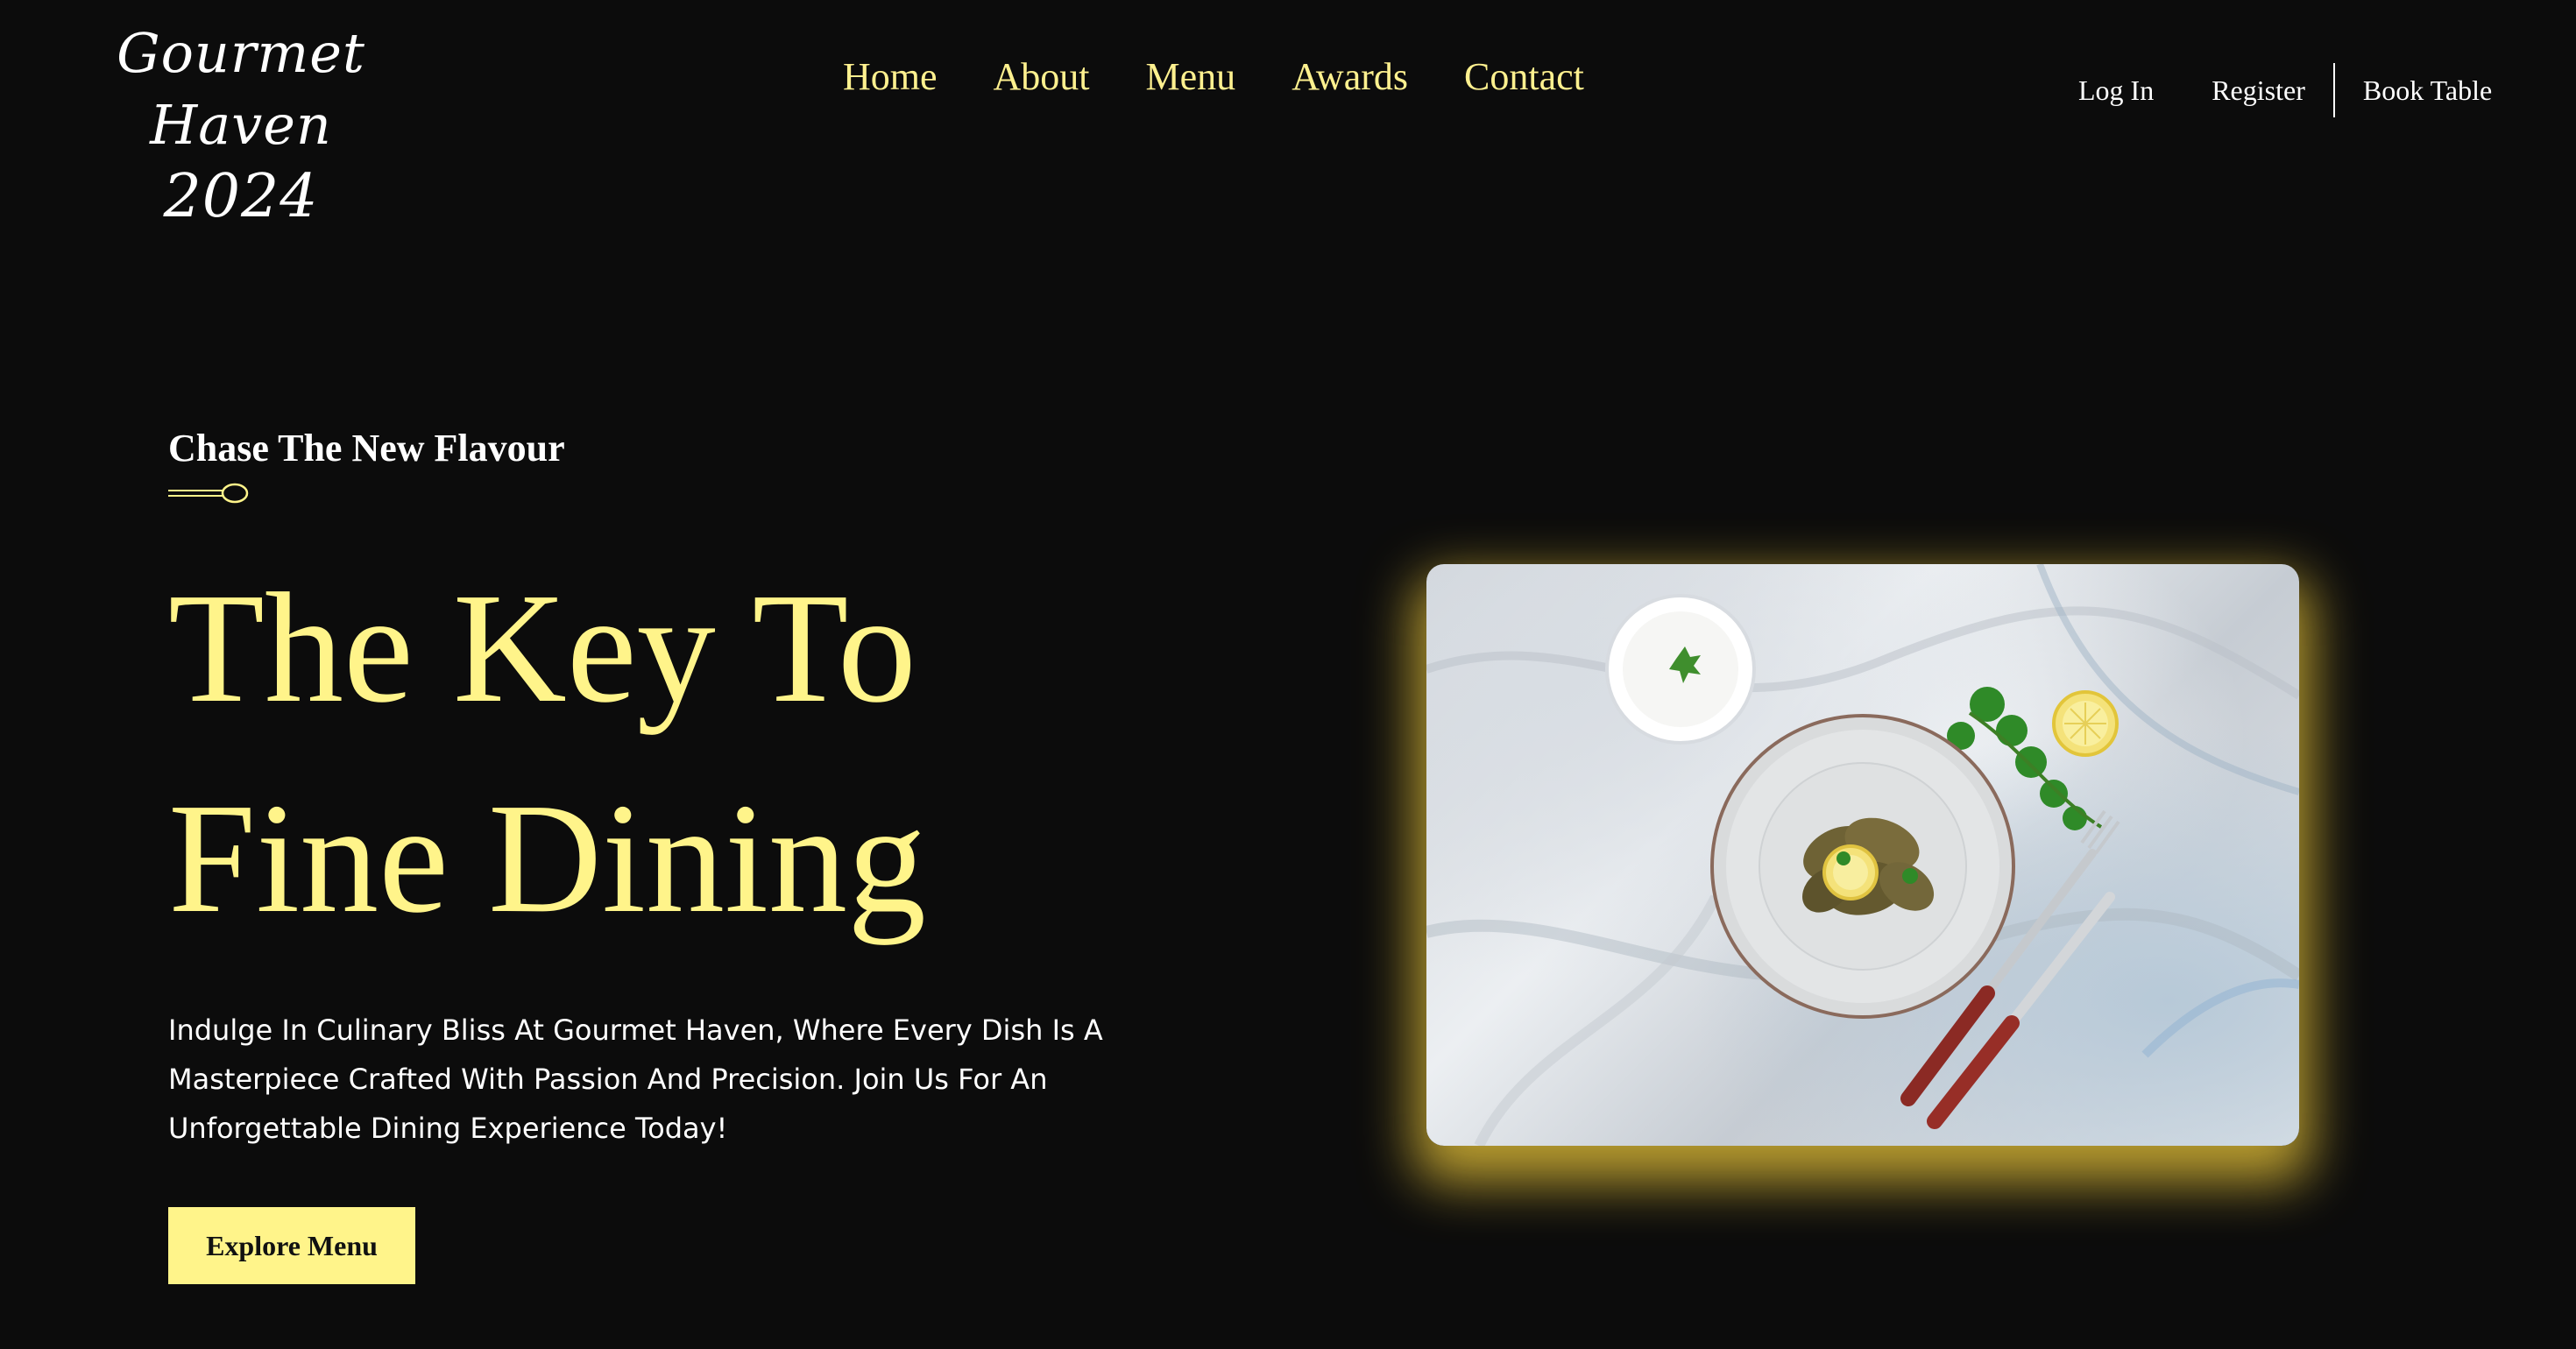 This screenshot has width=2576, height=1349. I want to click on book-table-link: Book Table, so click(2427, 90).